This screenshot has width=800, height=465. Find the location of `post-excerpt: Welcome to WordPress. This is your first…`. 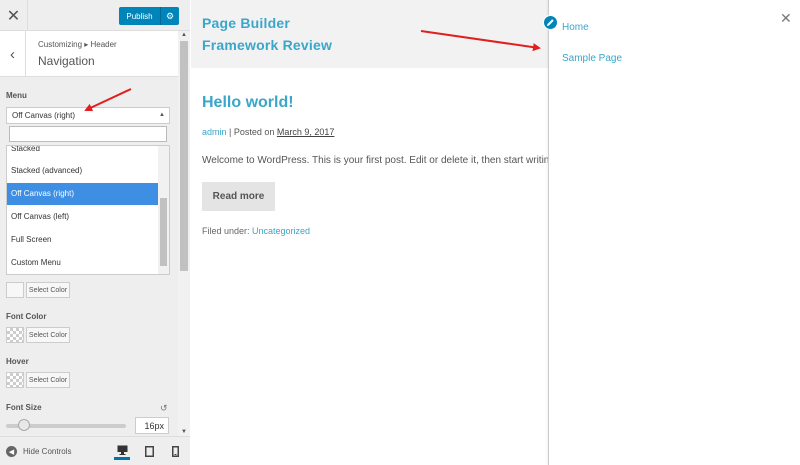

post-excerpt: Welcome to WordPress. This is your first… is located at coordinates (375, 160).